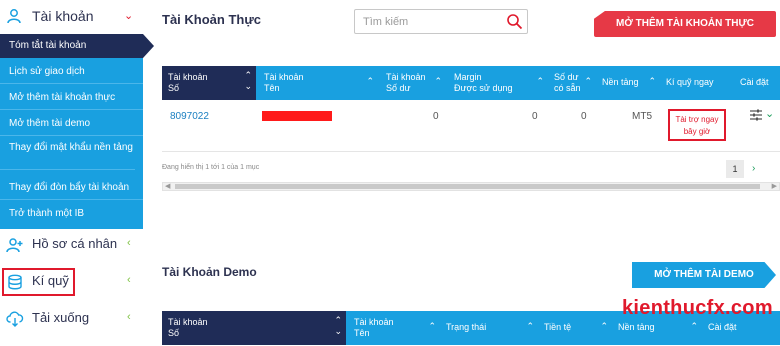 Image resolution: width=780 pixels, height=346 pixels. I want to click on cloud-download-icon, so click(15, 319).